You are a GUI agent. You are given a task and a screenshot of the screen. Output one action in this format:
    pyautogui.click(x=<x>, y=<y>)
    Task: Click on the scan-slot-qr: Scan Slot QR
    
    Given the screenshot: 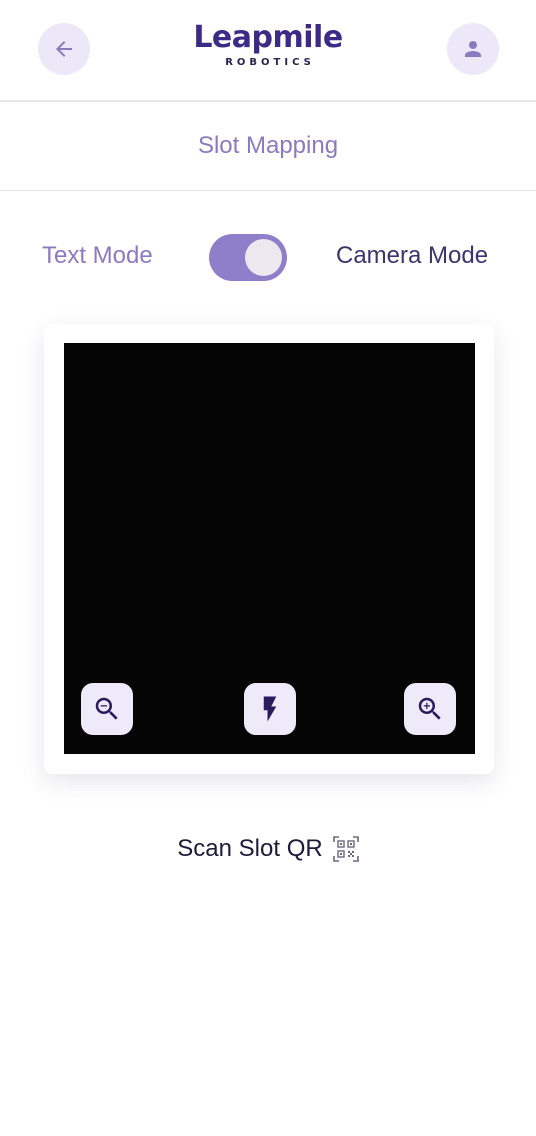 What is the action you would take?
    pyautogui.click(x=268, y=849)
    